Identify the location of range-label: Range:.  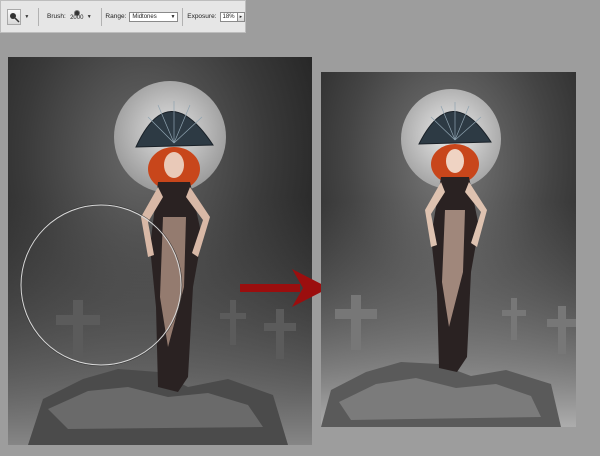
(116, 16).